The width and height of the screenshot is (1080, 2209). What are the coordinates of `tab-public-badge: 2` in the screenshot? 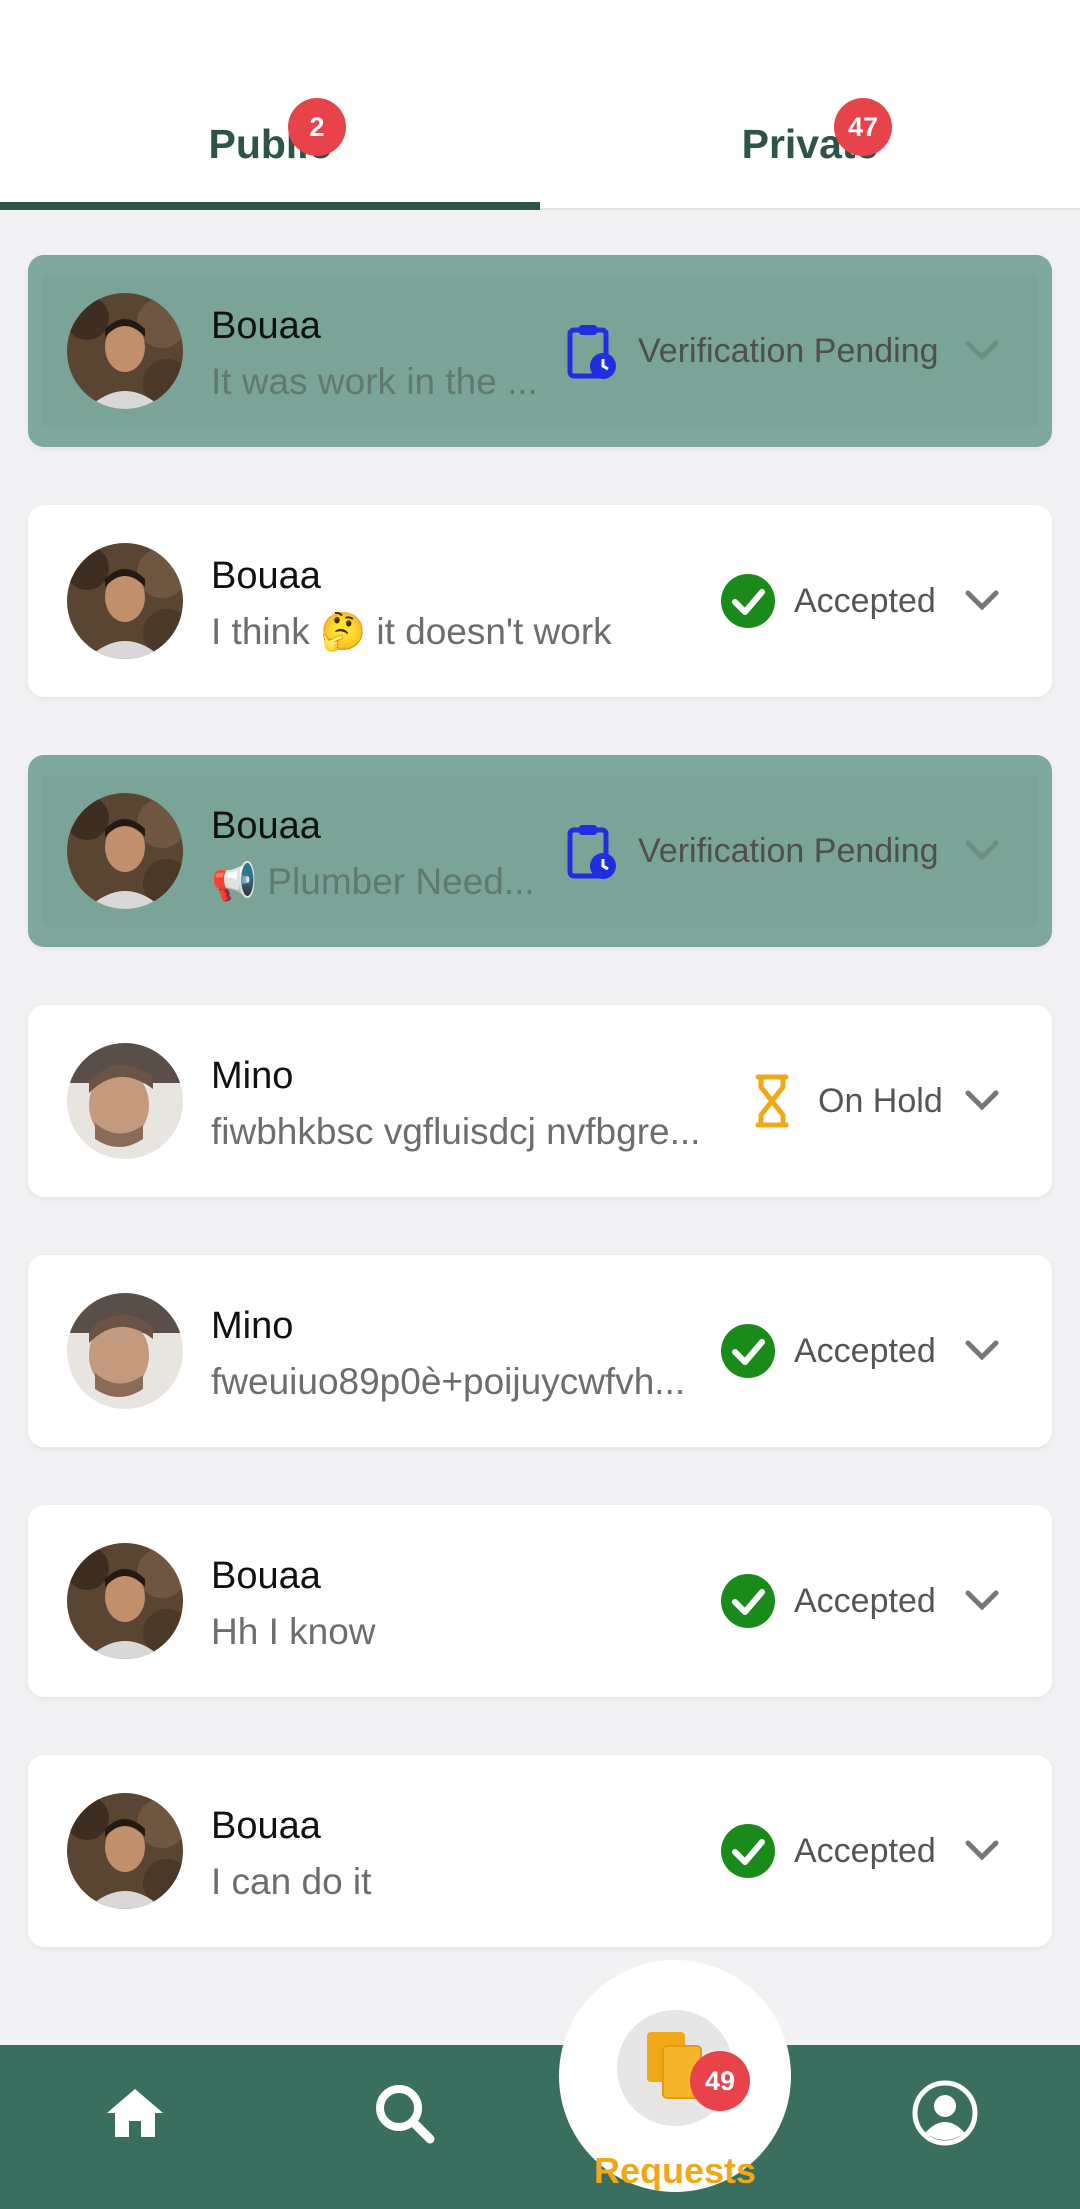 It's located at (317, 127).